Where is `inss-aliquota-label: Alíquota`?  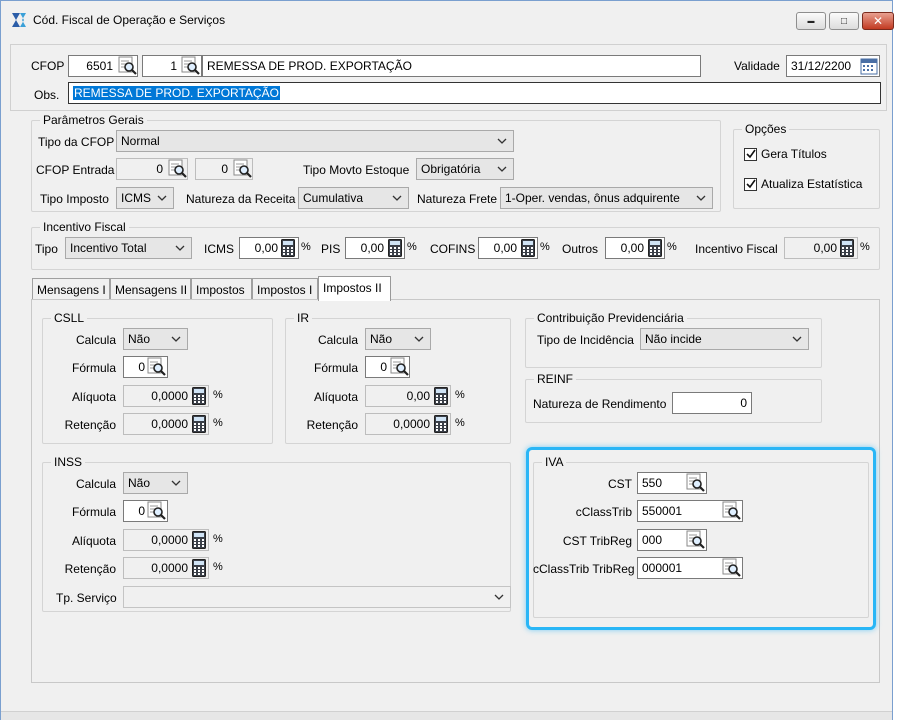
inss-aliquota-label: Alíquota is located at coordinates (93, 541).